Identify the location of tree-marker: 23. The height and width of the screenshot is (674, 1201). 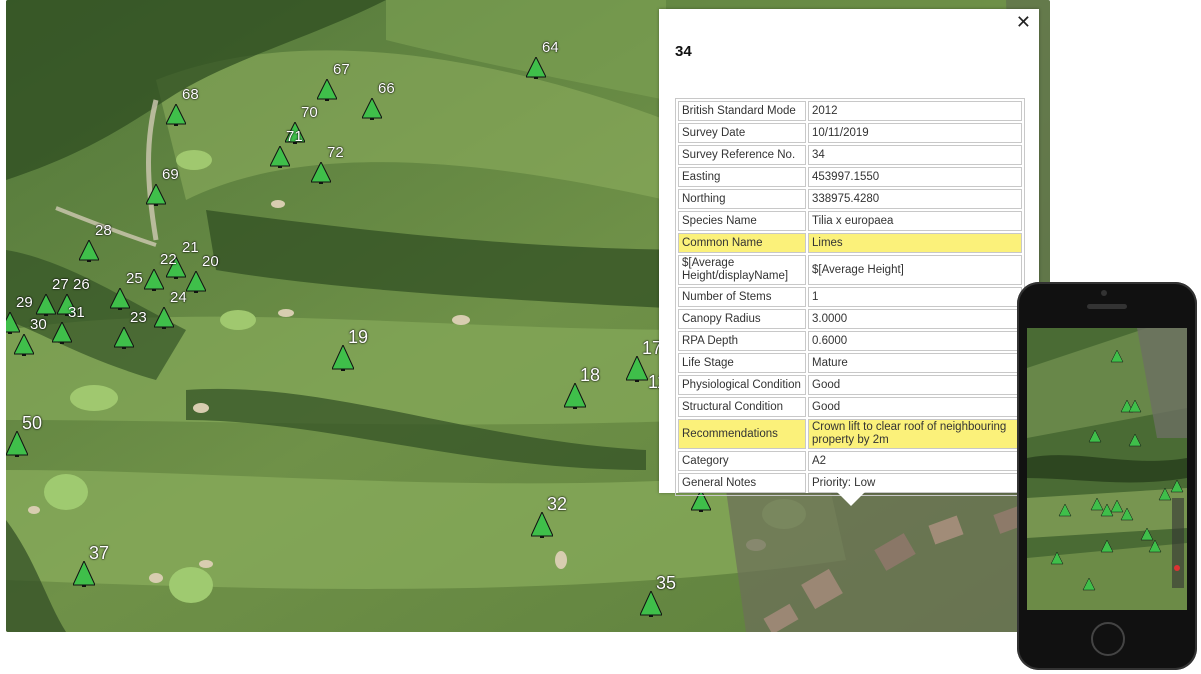
(130, 332).